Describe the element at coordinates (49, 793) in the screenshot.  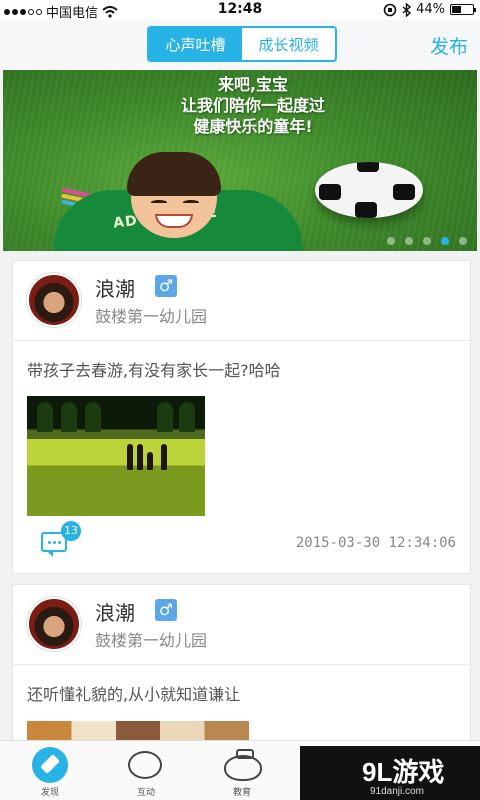
I see `nav-label: 发现` at that location.